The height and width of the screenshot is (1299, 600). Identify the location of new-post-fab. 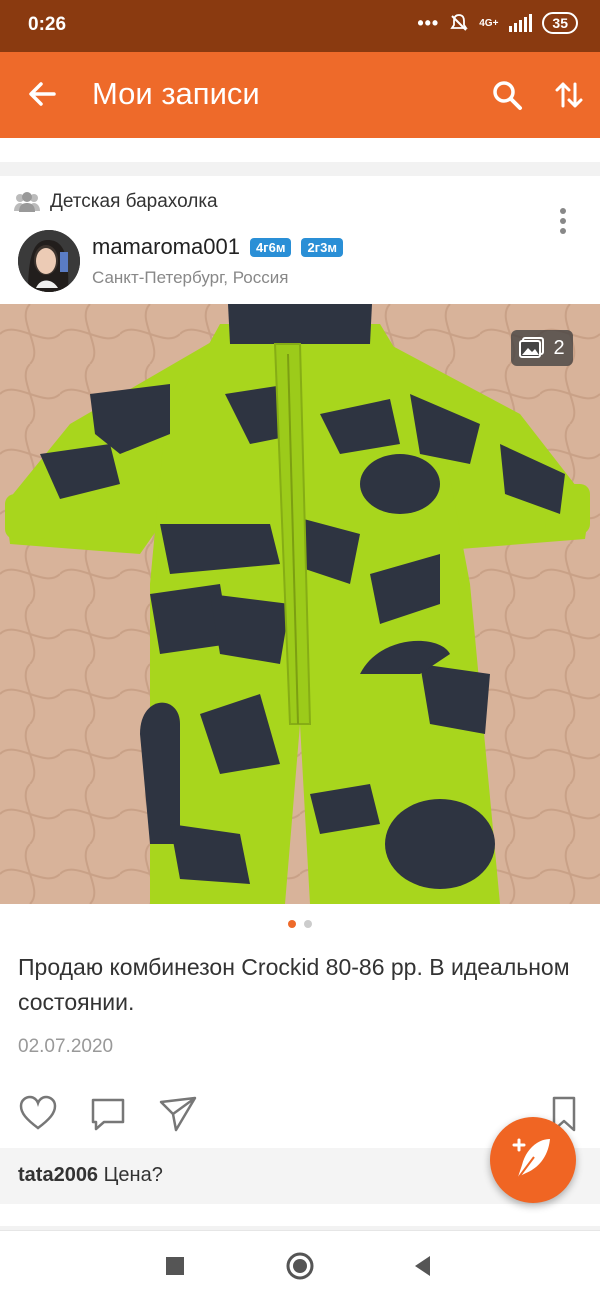
(533, 1160).